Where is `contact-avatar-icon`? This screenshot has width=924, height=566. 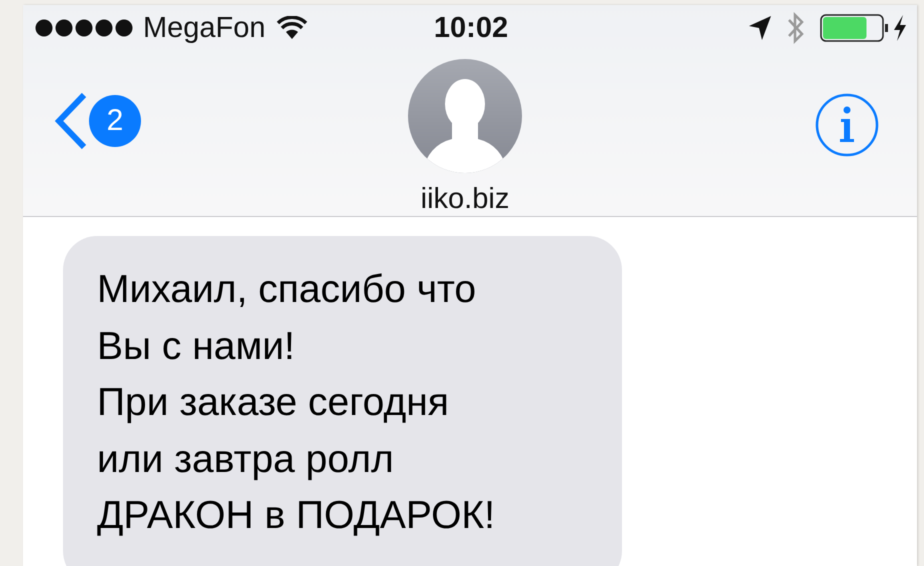 contact-avatar-icon is located at coordinates (465, 116).